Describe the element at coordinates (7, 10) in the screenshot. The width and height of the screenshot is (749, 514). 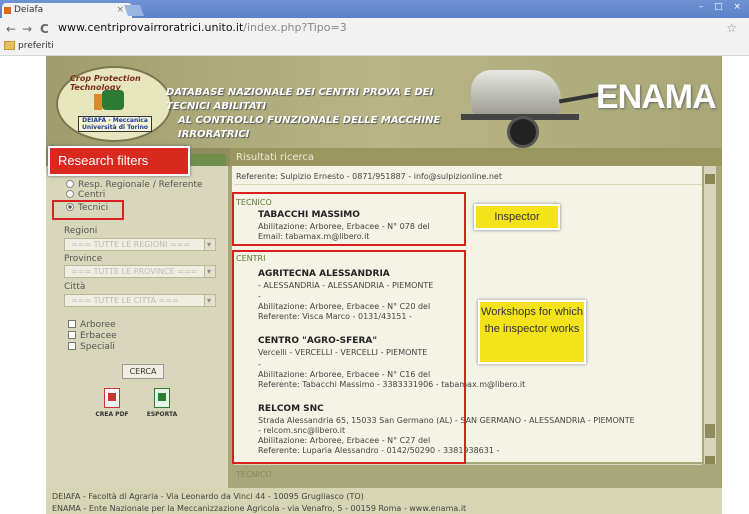
I see `favicon-icon` at that location.